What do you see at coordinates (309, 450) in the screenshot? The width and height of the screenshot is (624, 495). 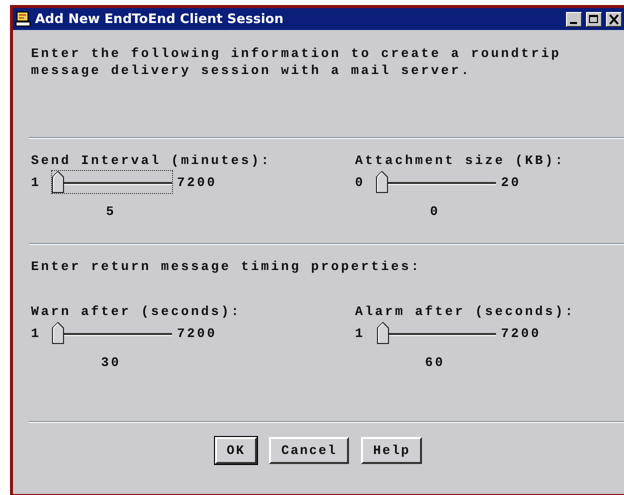 I see `dialog-button: Cancel` at bounding box center [309, 450].